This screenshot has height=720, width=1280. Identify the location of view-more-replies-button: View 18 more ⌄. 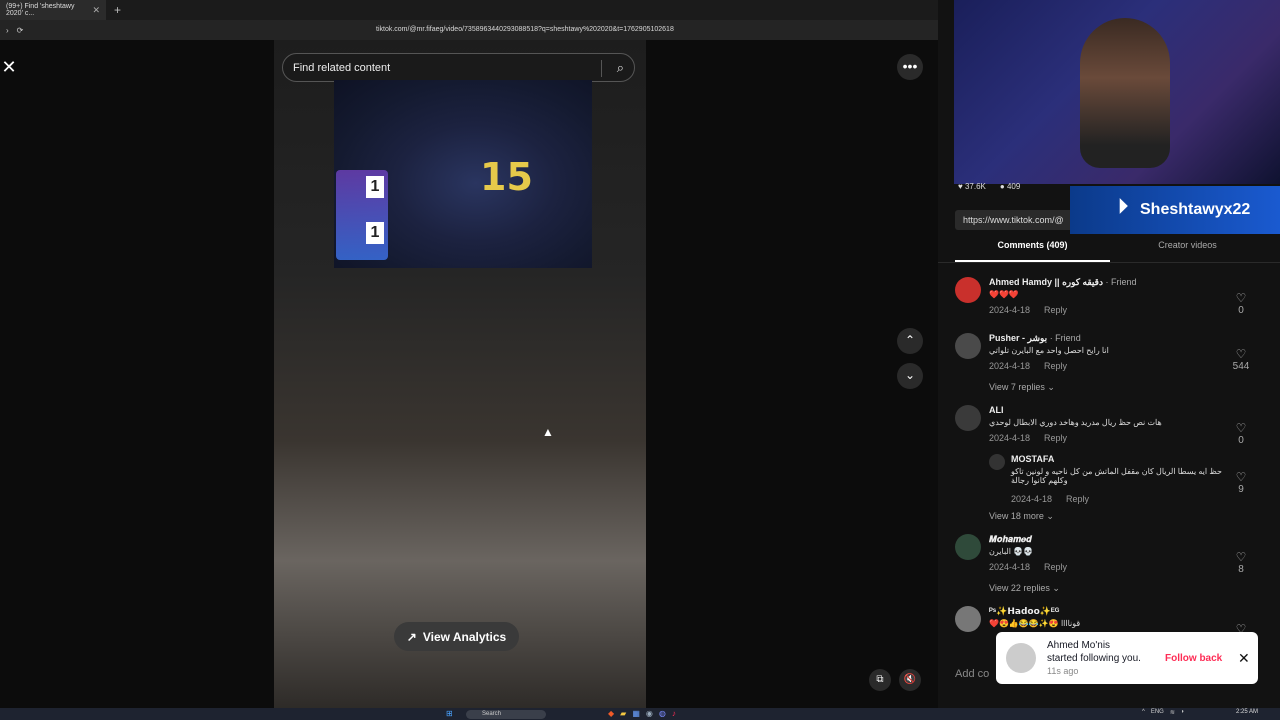
(1021, 516).